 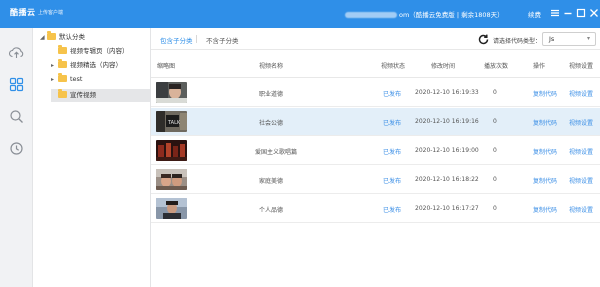 What do you see at coordinates (447, 121) in the screenshot?
I see `modified-time: 2020-12-10 16:19:16` at bounding box center [447, 121].